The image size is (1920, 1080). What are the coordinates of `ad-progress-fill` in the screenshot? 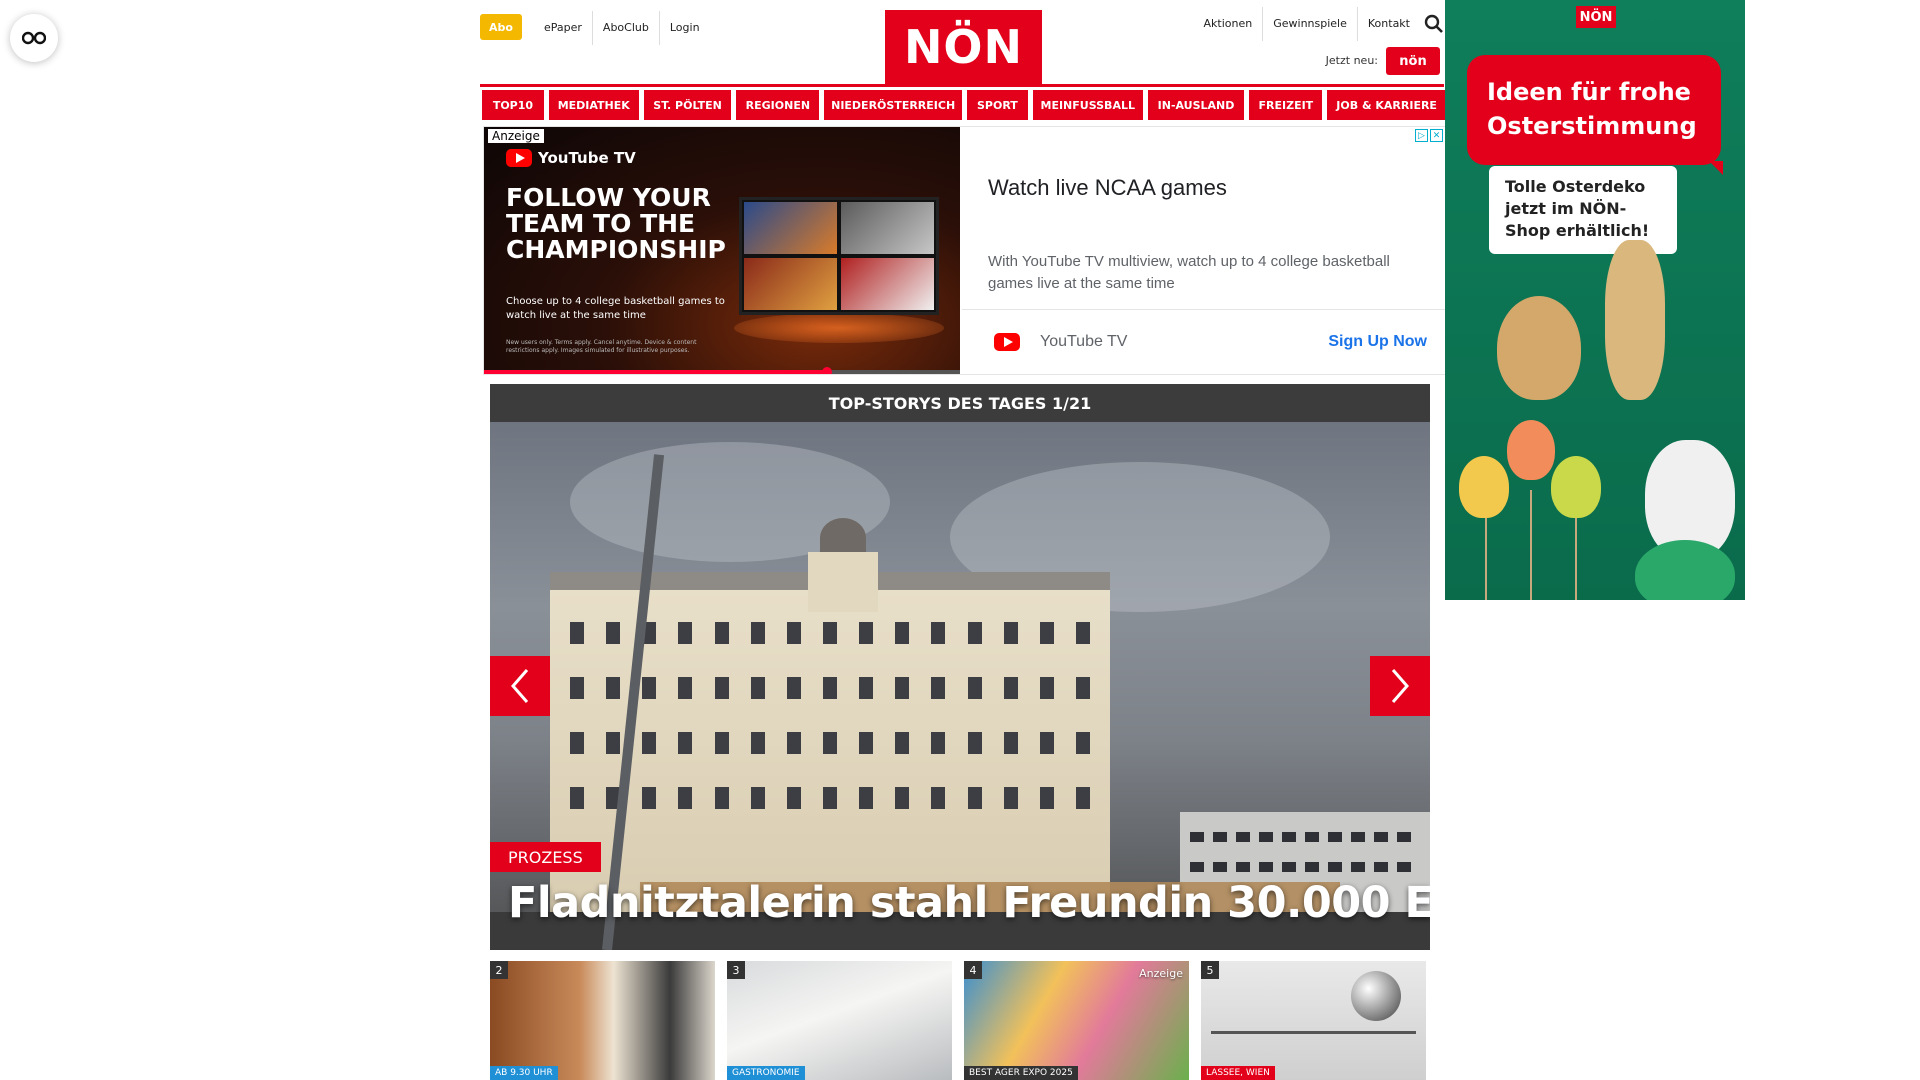 It's located at (655, 372).